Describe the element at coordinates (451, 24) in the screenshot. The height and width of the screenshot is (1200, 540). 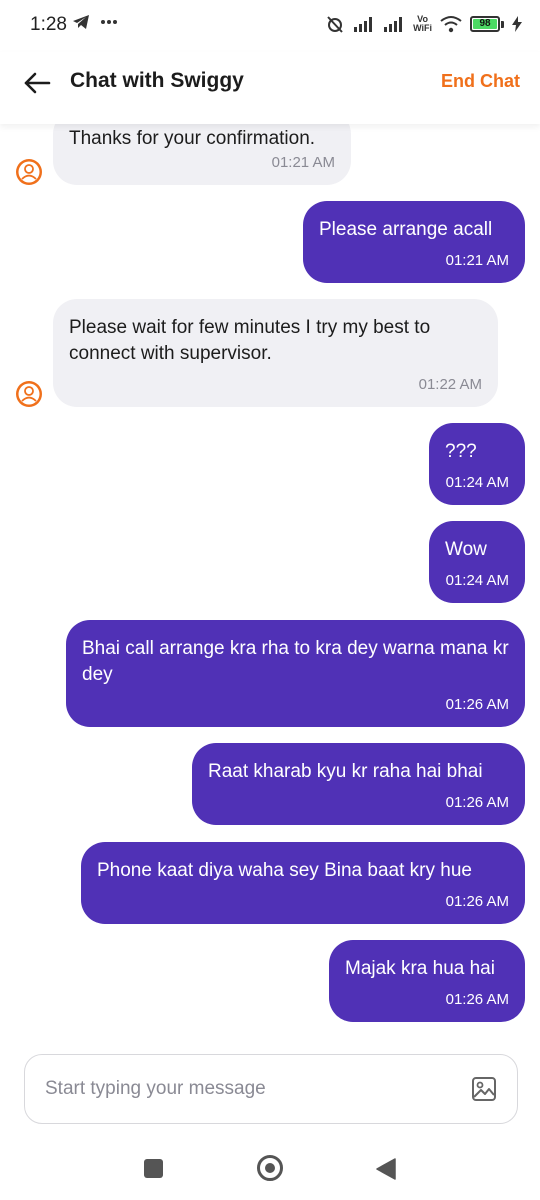
I see `wifi-icon` at that location.